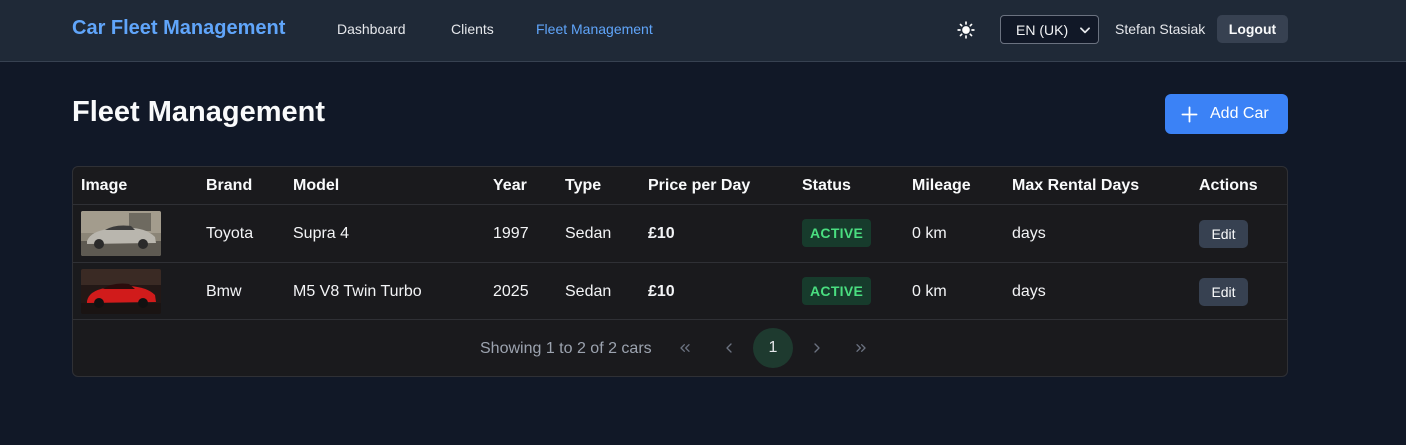 This screenshot has width=1406, height=445. Describe the element at coordinates (826, 186) in the screenshot. I see `column-header-status: Status` at that location.